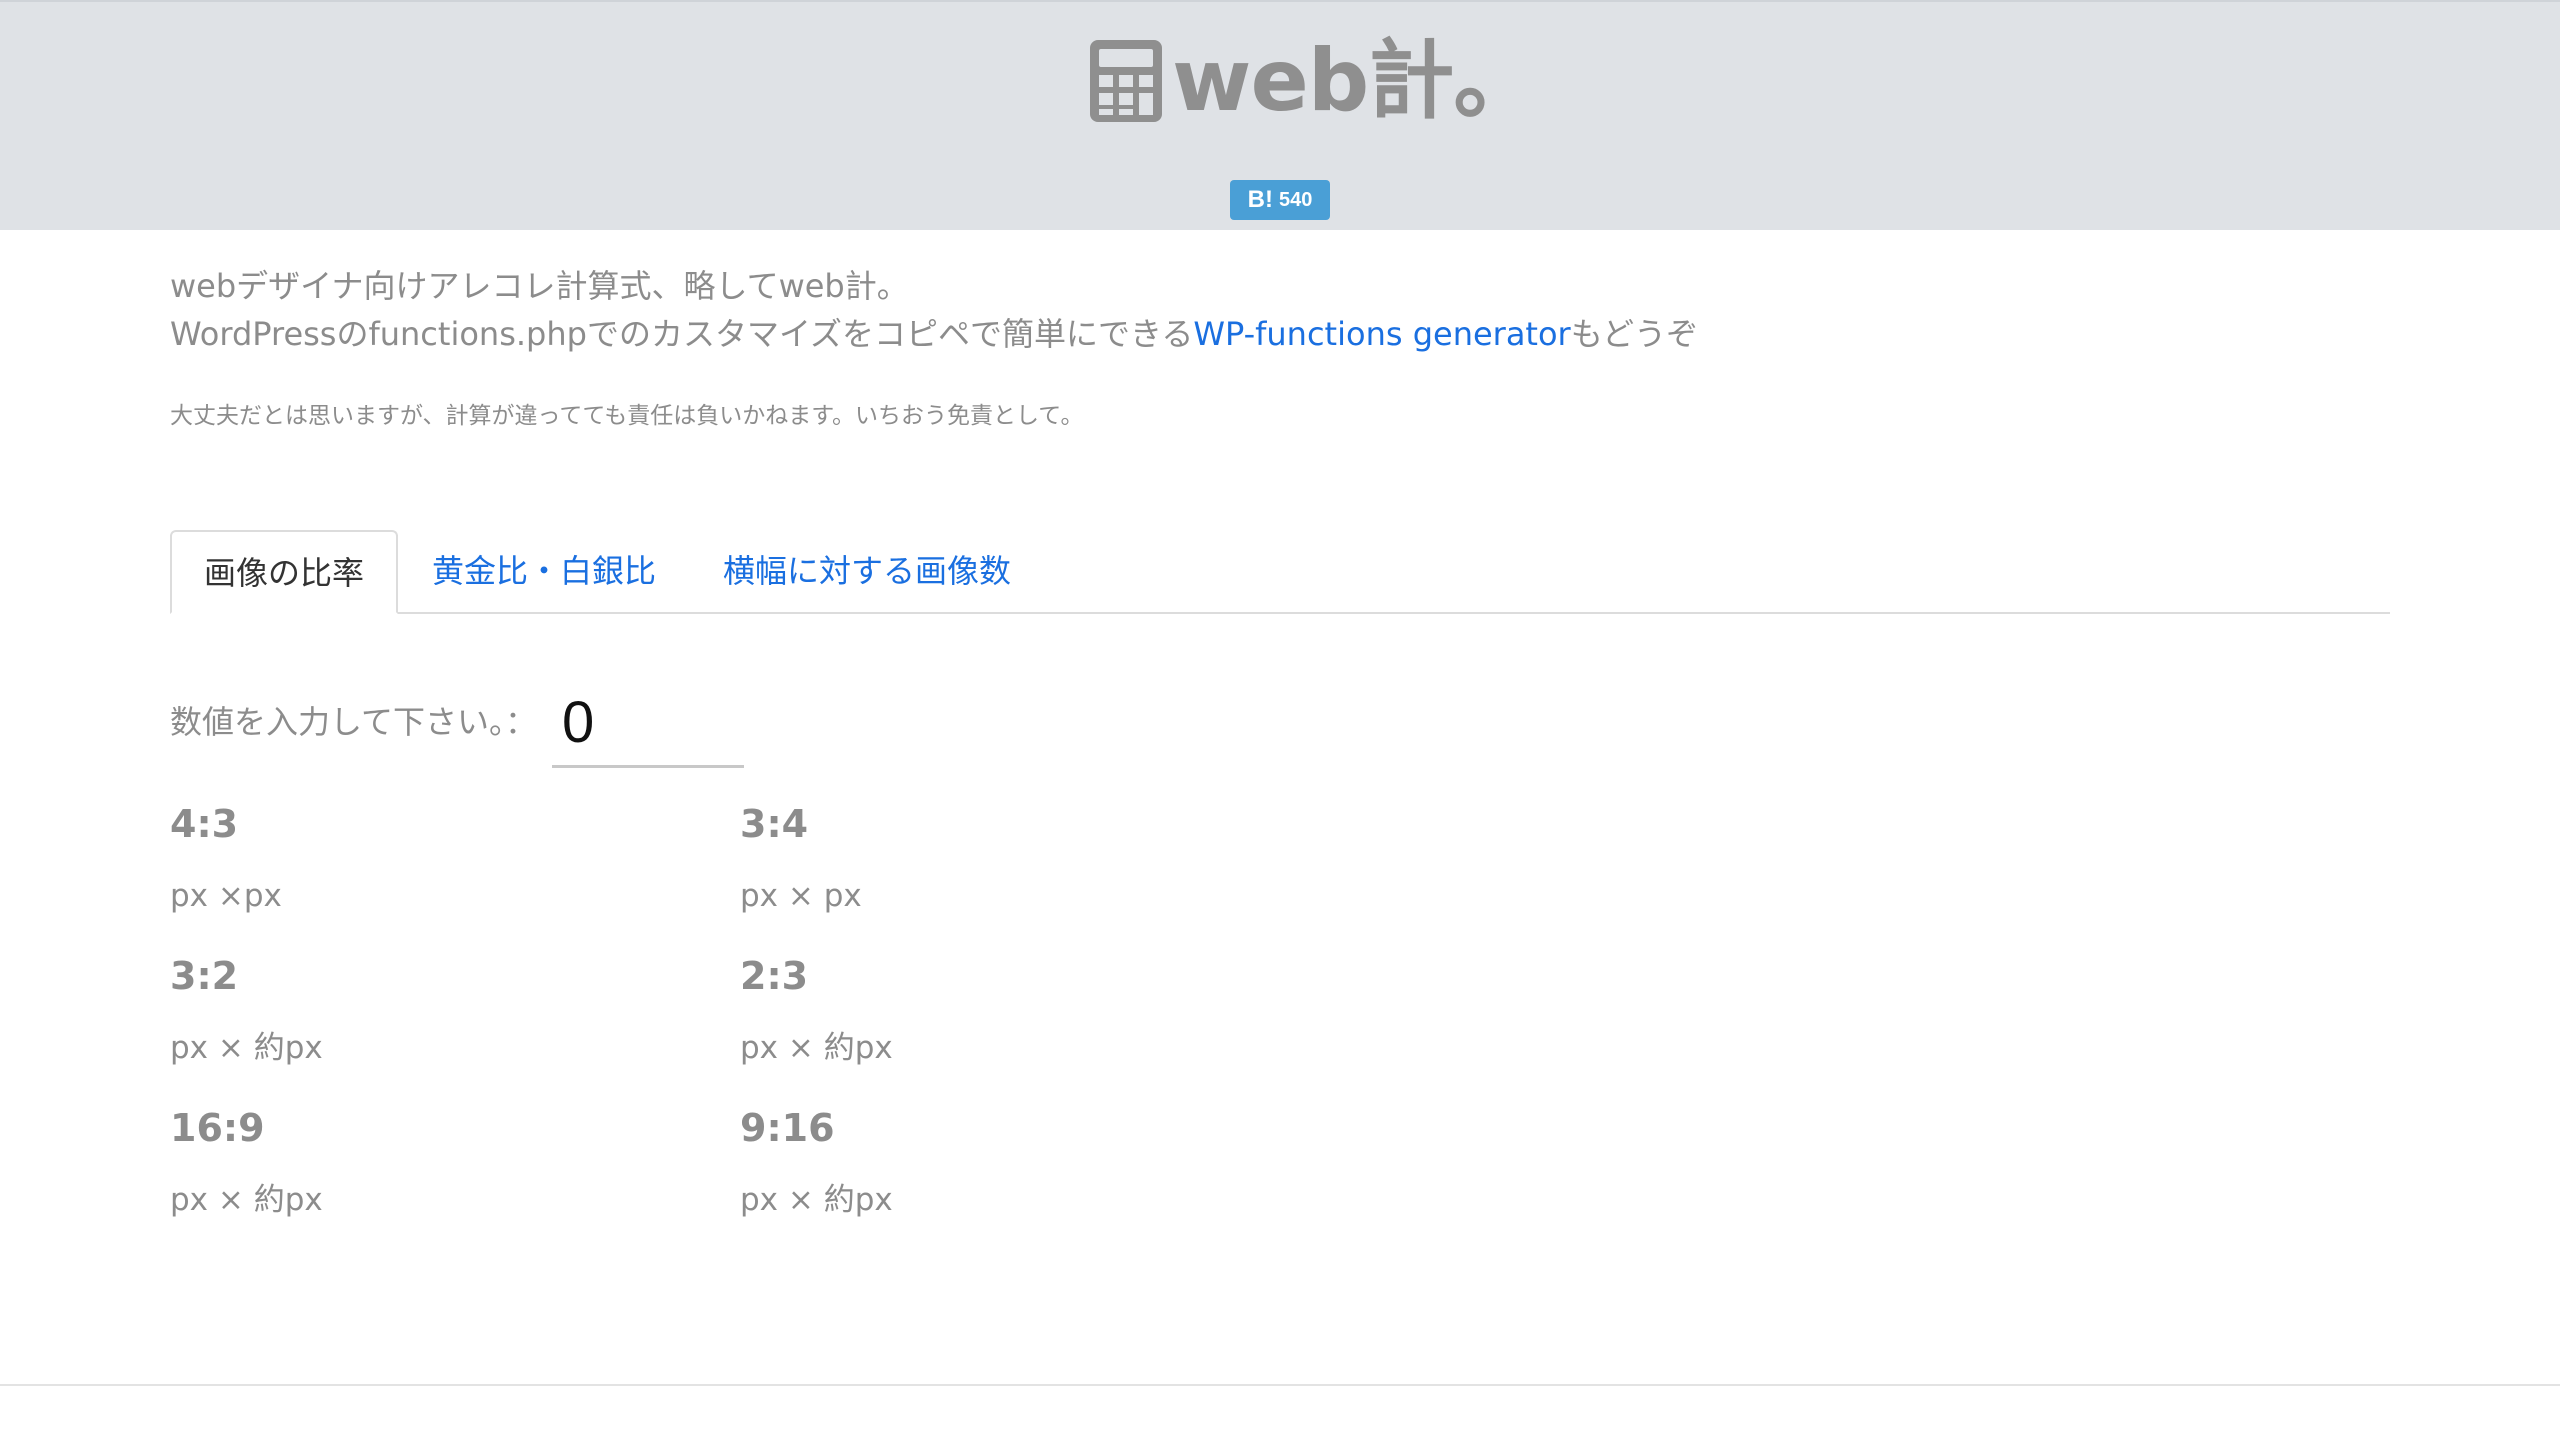  What do you see at coordinates (204, 824) in the screenshot?
I see `ratio-title-4-3: 4:3` at bounding box center [204, 824].